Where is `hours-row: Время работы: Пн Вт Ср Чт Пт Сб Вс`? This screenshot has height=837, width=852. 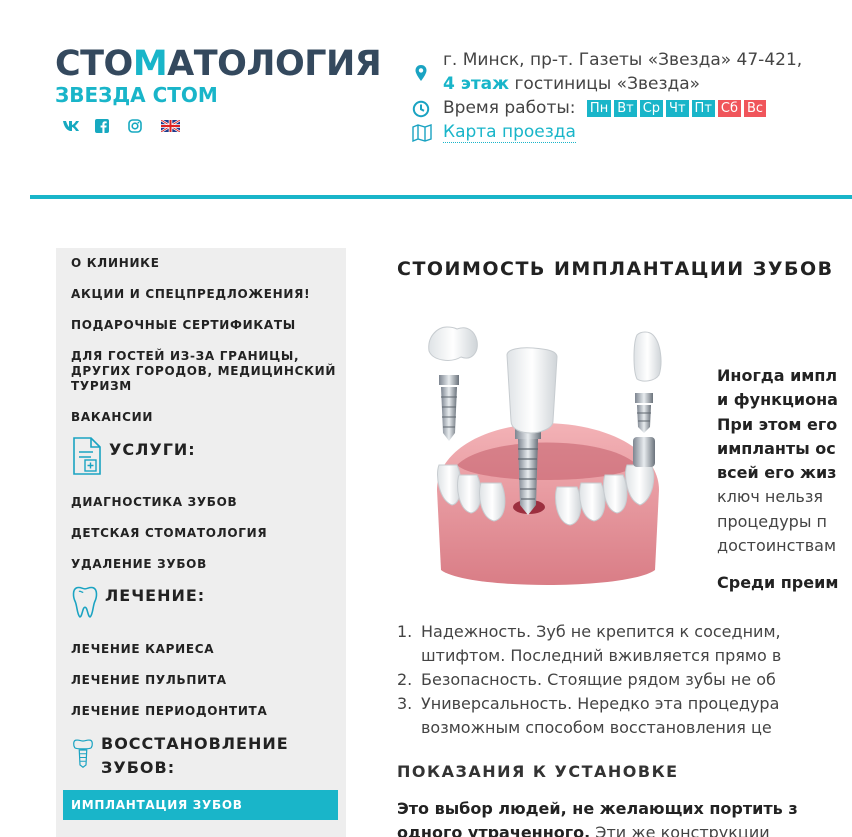 hours-row: Время работы: Пн Вт Ср Чт Пт Сб Вс is located at coordinates (607, 108).